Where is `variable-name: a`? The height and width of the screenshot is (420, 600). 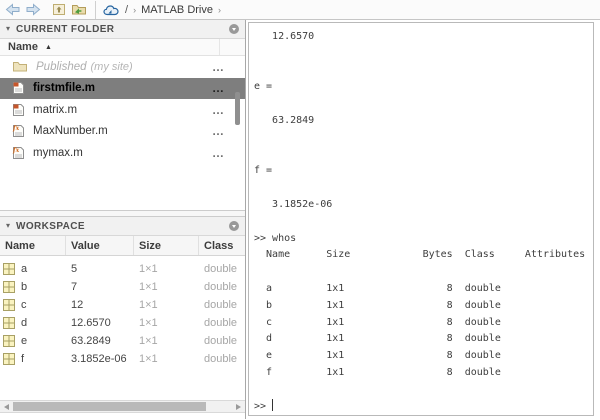
variable-name: a is located at coordinates (24, 269).